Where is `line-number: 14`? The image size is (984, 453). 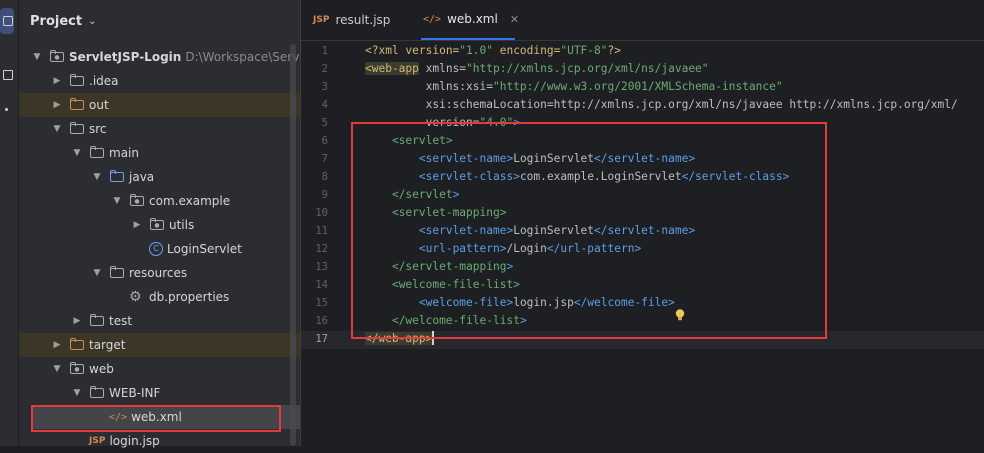 line-number: 14 is located at coordinates (321, 285).